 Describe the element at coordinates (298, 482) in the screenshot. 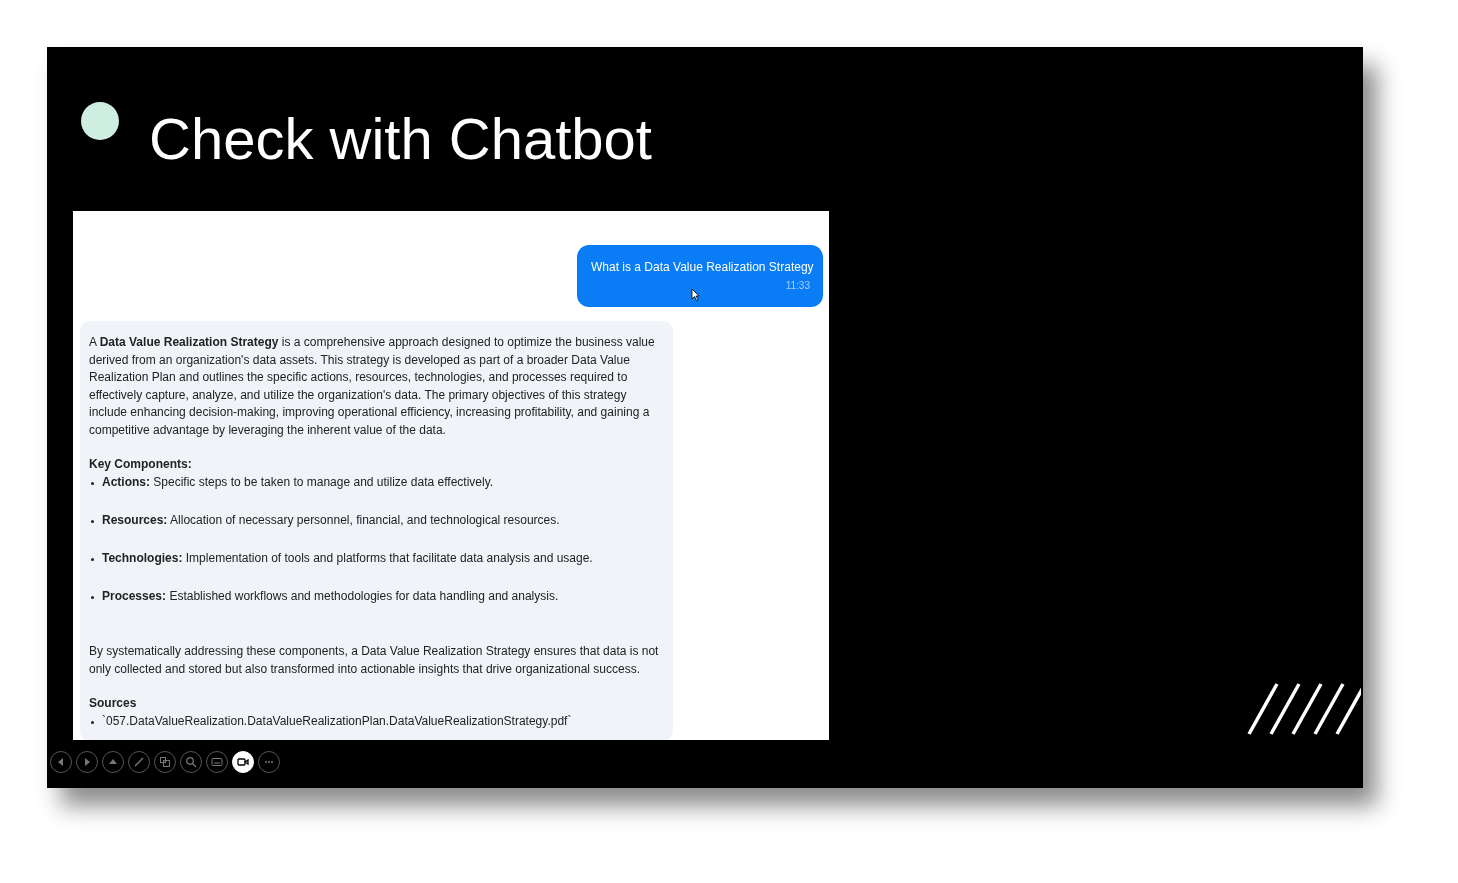

I see `bullet-item: Actions: Specific steps to be taken to manage and utilize data effectively.` at that location.